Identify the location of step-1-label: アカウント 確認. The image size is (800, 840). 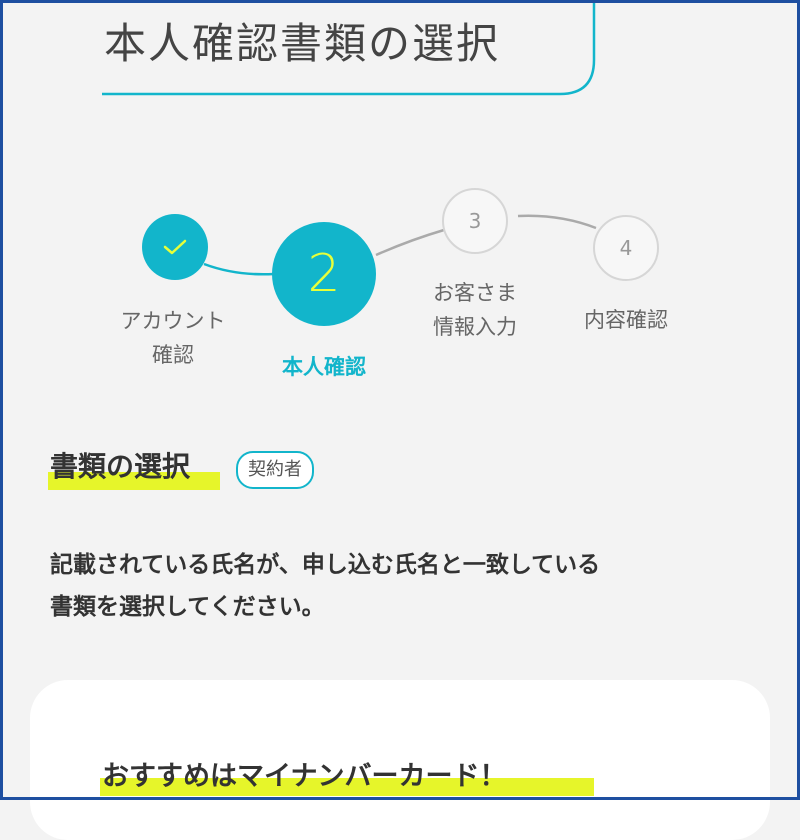
(173, 338).